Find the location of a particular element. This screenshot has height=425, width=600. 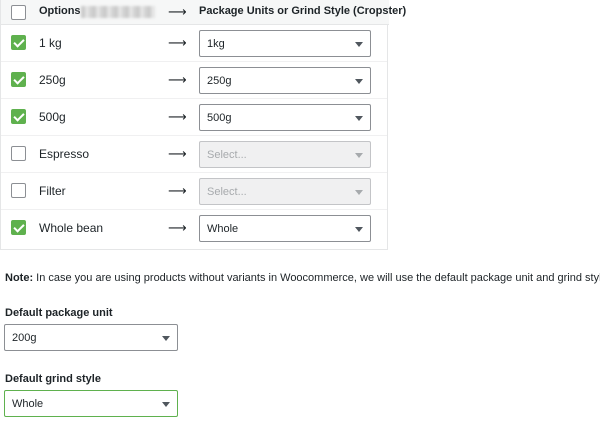

redacted-text is located at coordinates (118, 12).